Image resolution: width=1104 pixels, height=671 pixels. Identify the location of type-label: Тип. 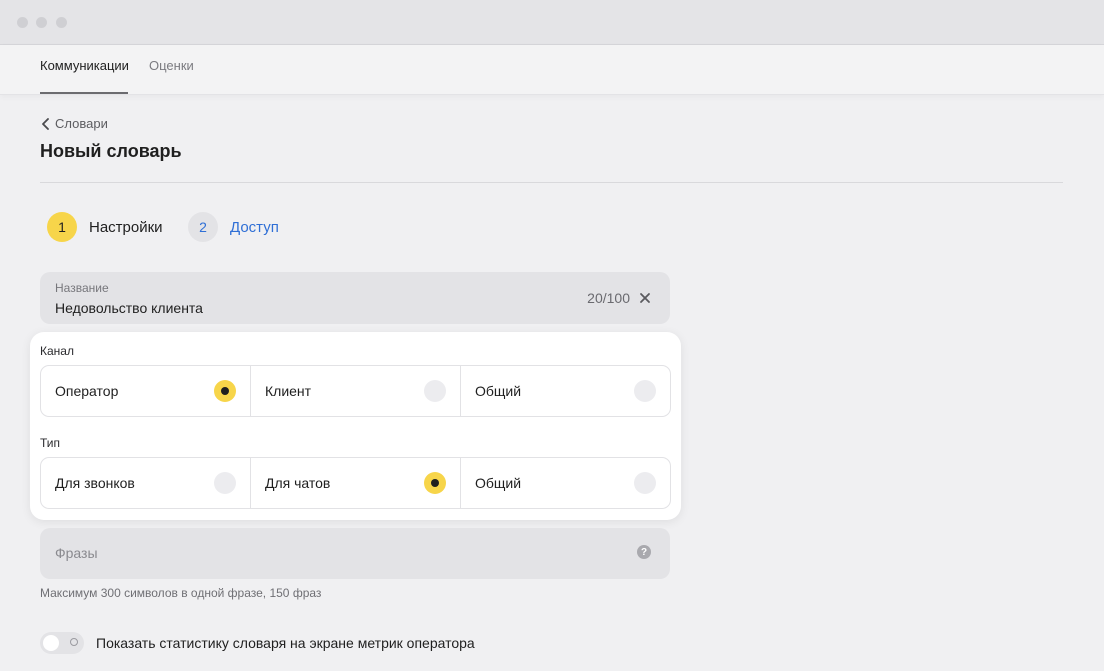
(50, 443).